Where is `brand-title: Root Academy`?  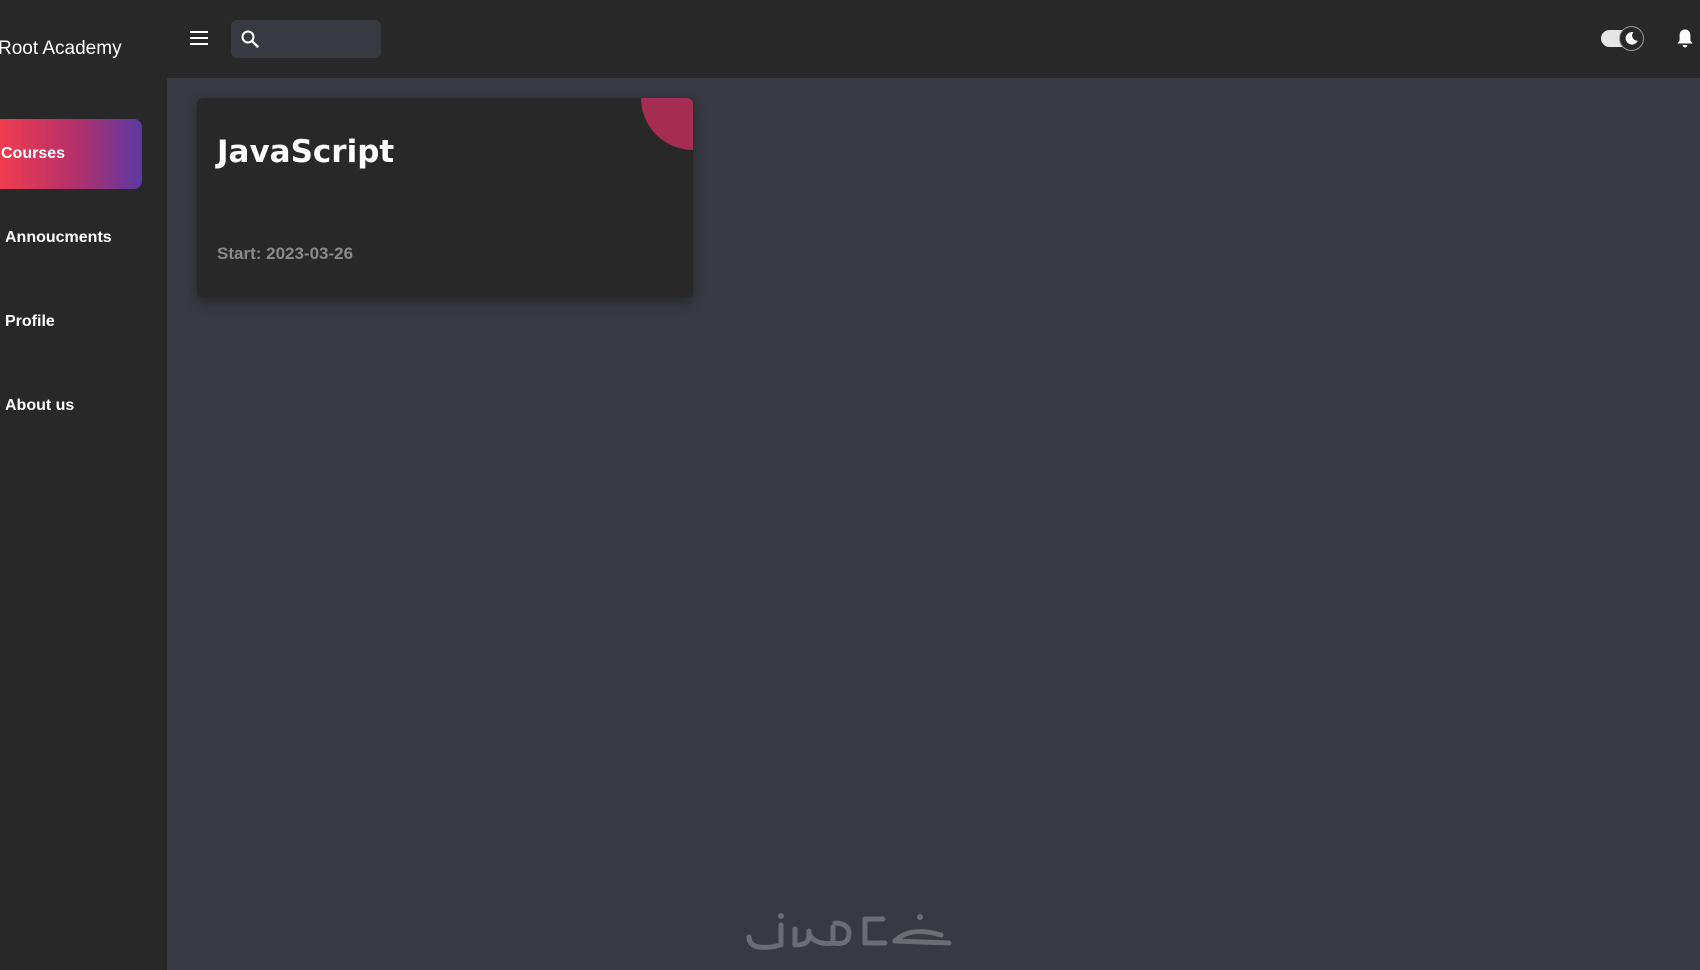 brand-title: Root Academy is located at coordinates (61, 49).